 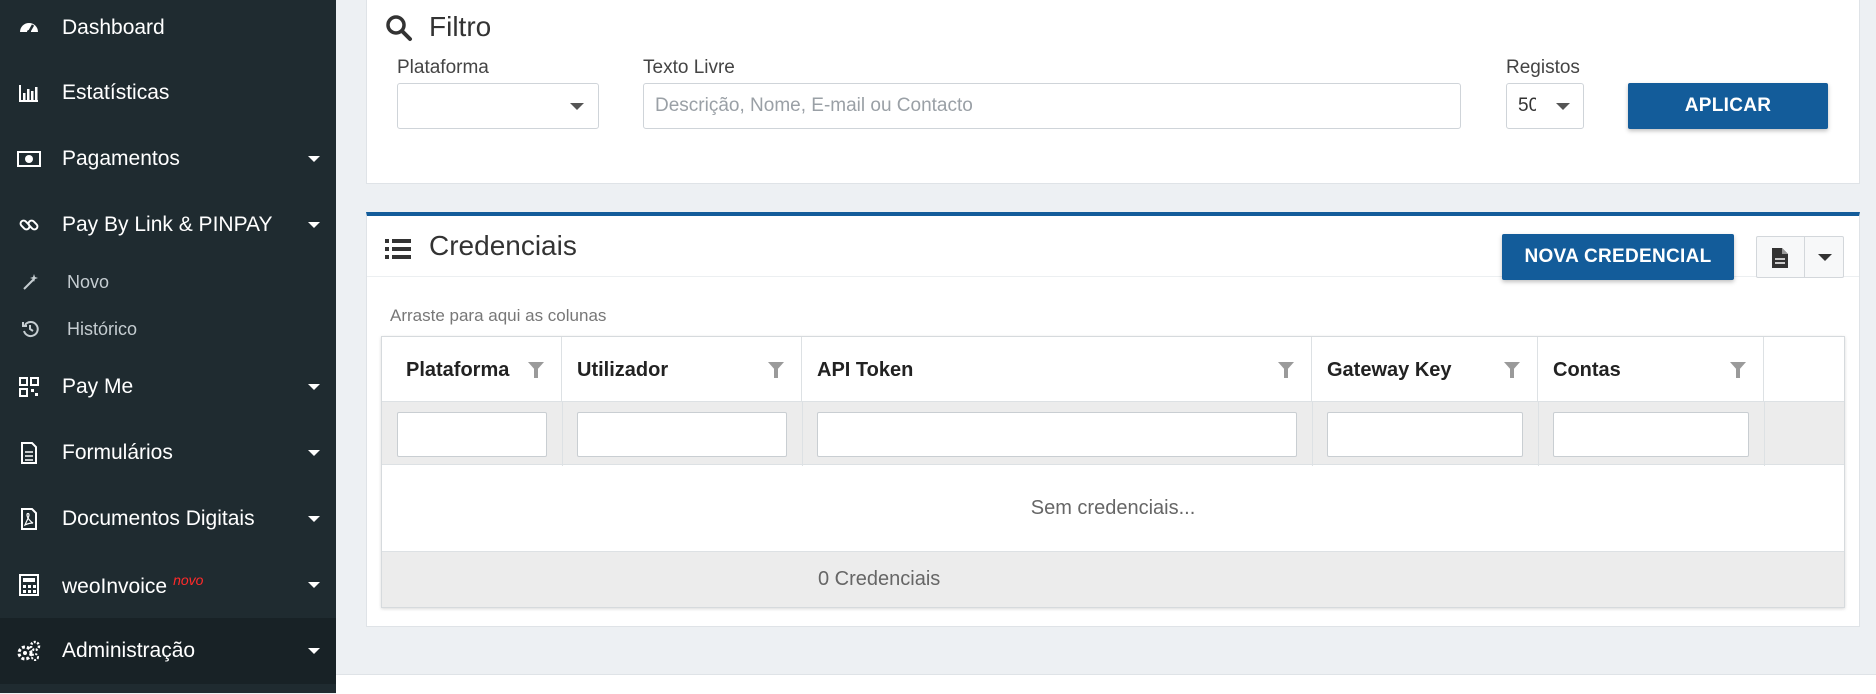 I want to click on bar-chart-icon, so click(x=29, y=93).